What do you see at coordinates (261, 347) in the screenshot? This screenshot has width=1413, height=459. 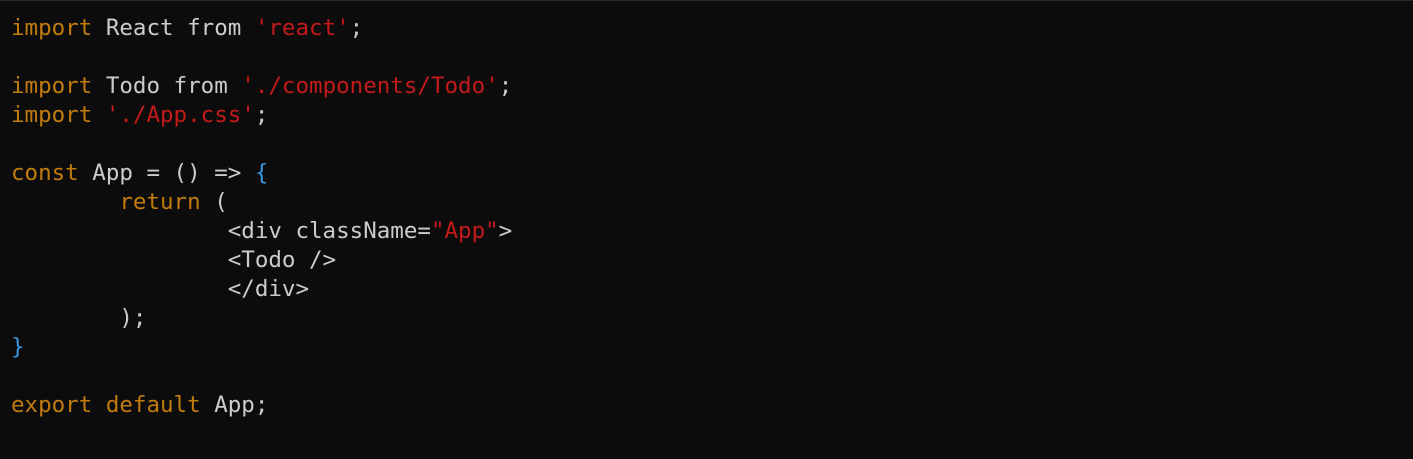 I see `code-line: }` at bounding box center [261, 347].